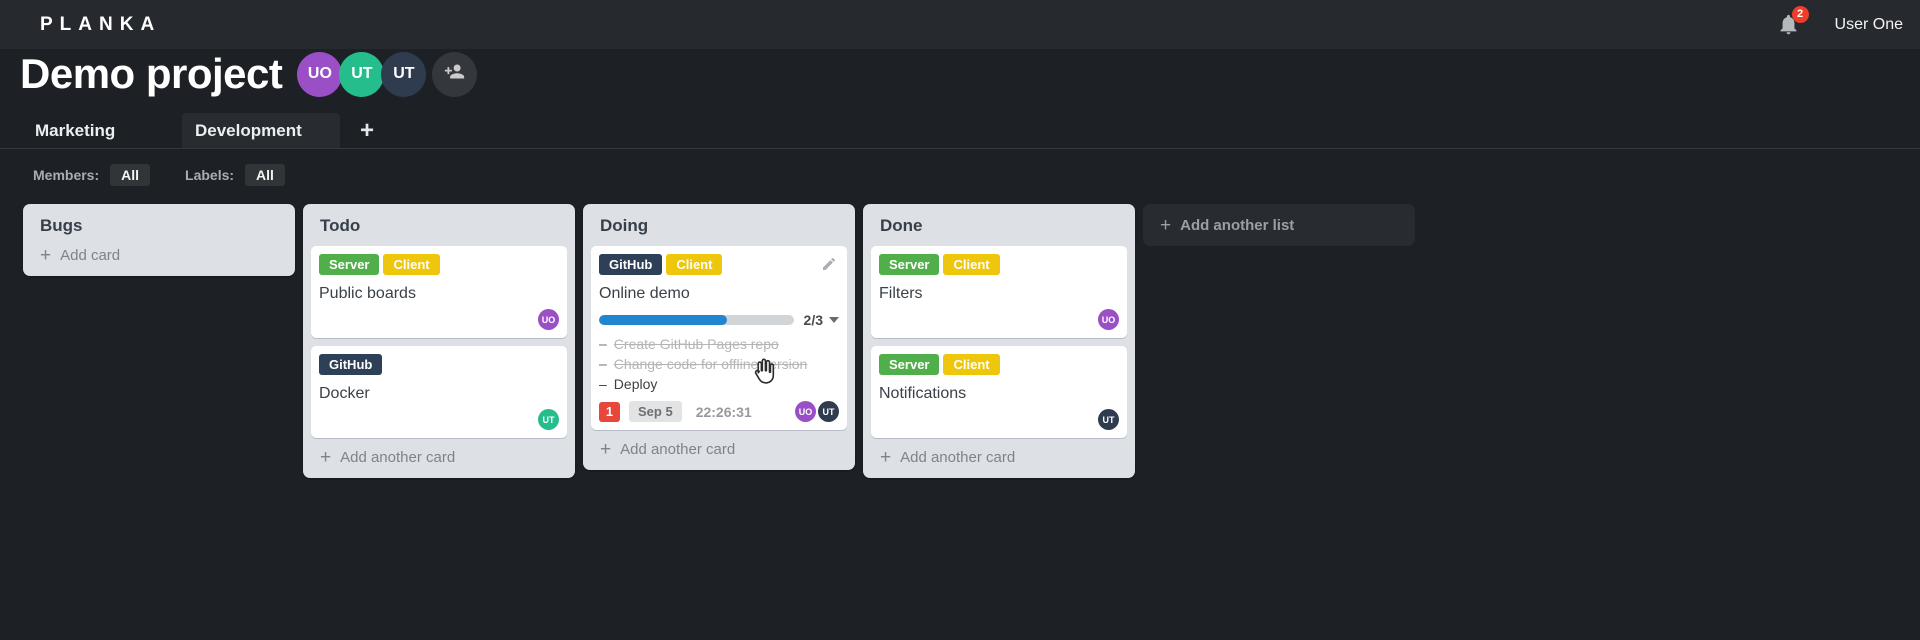  I want to click on card: Server Client Notifications UT, so click(999, 392).